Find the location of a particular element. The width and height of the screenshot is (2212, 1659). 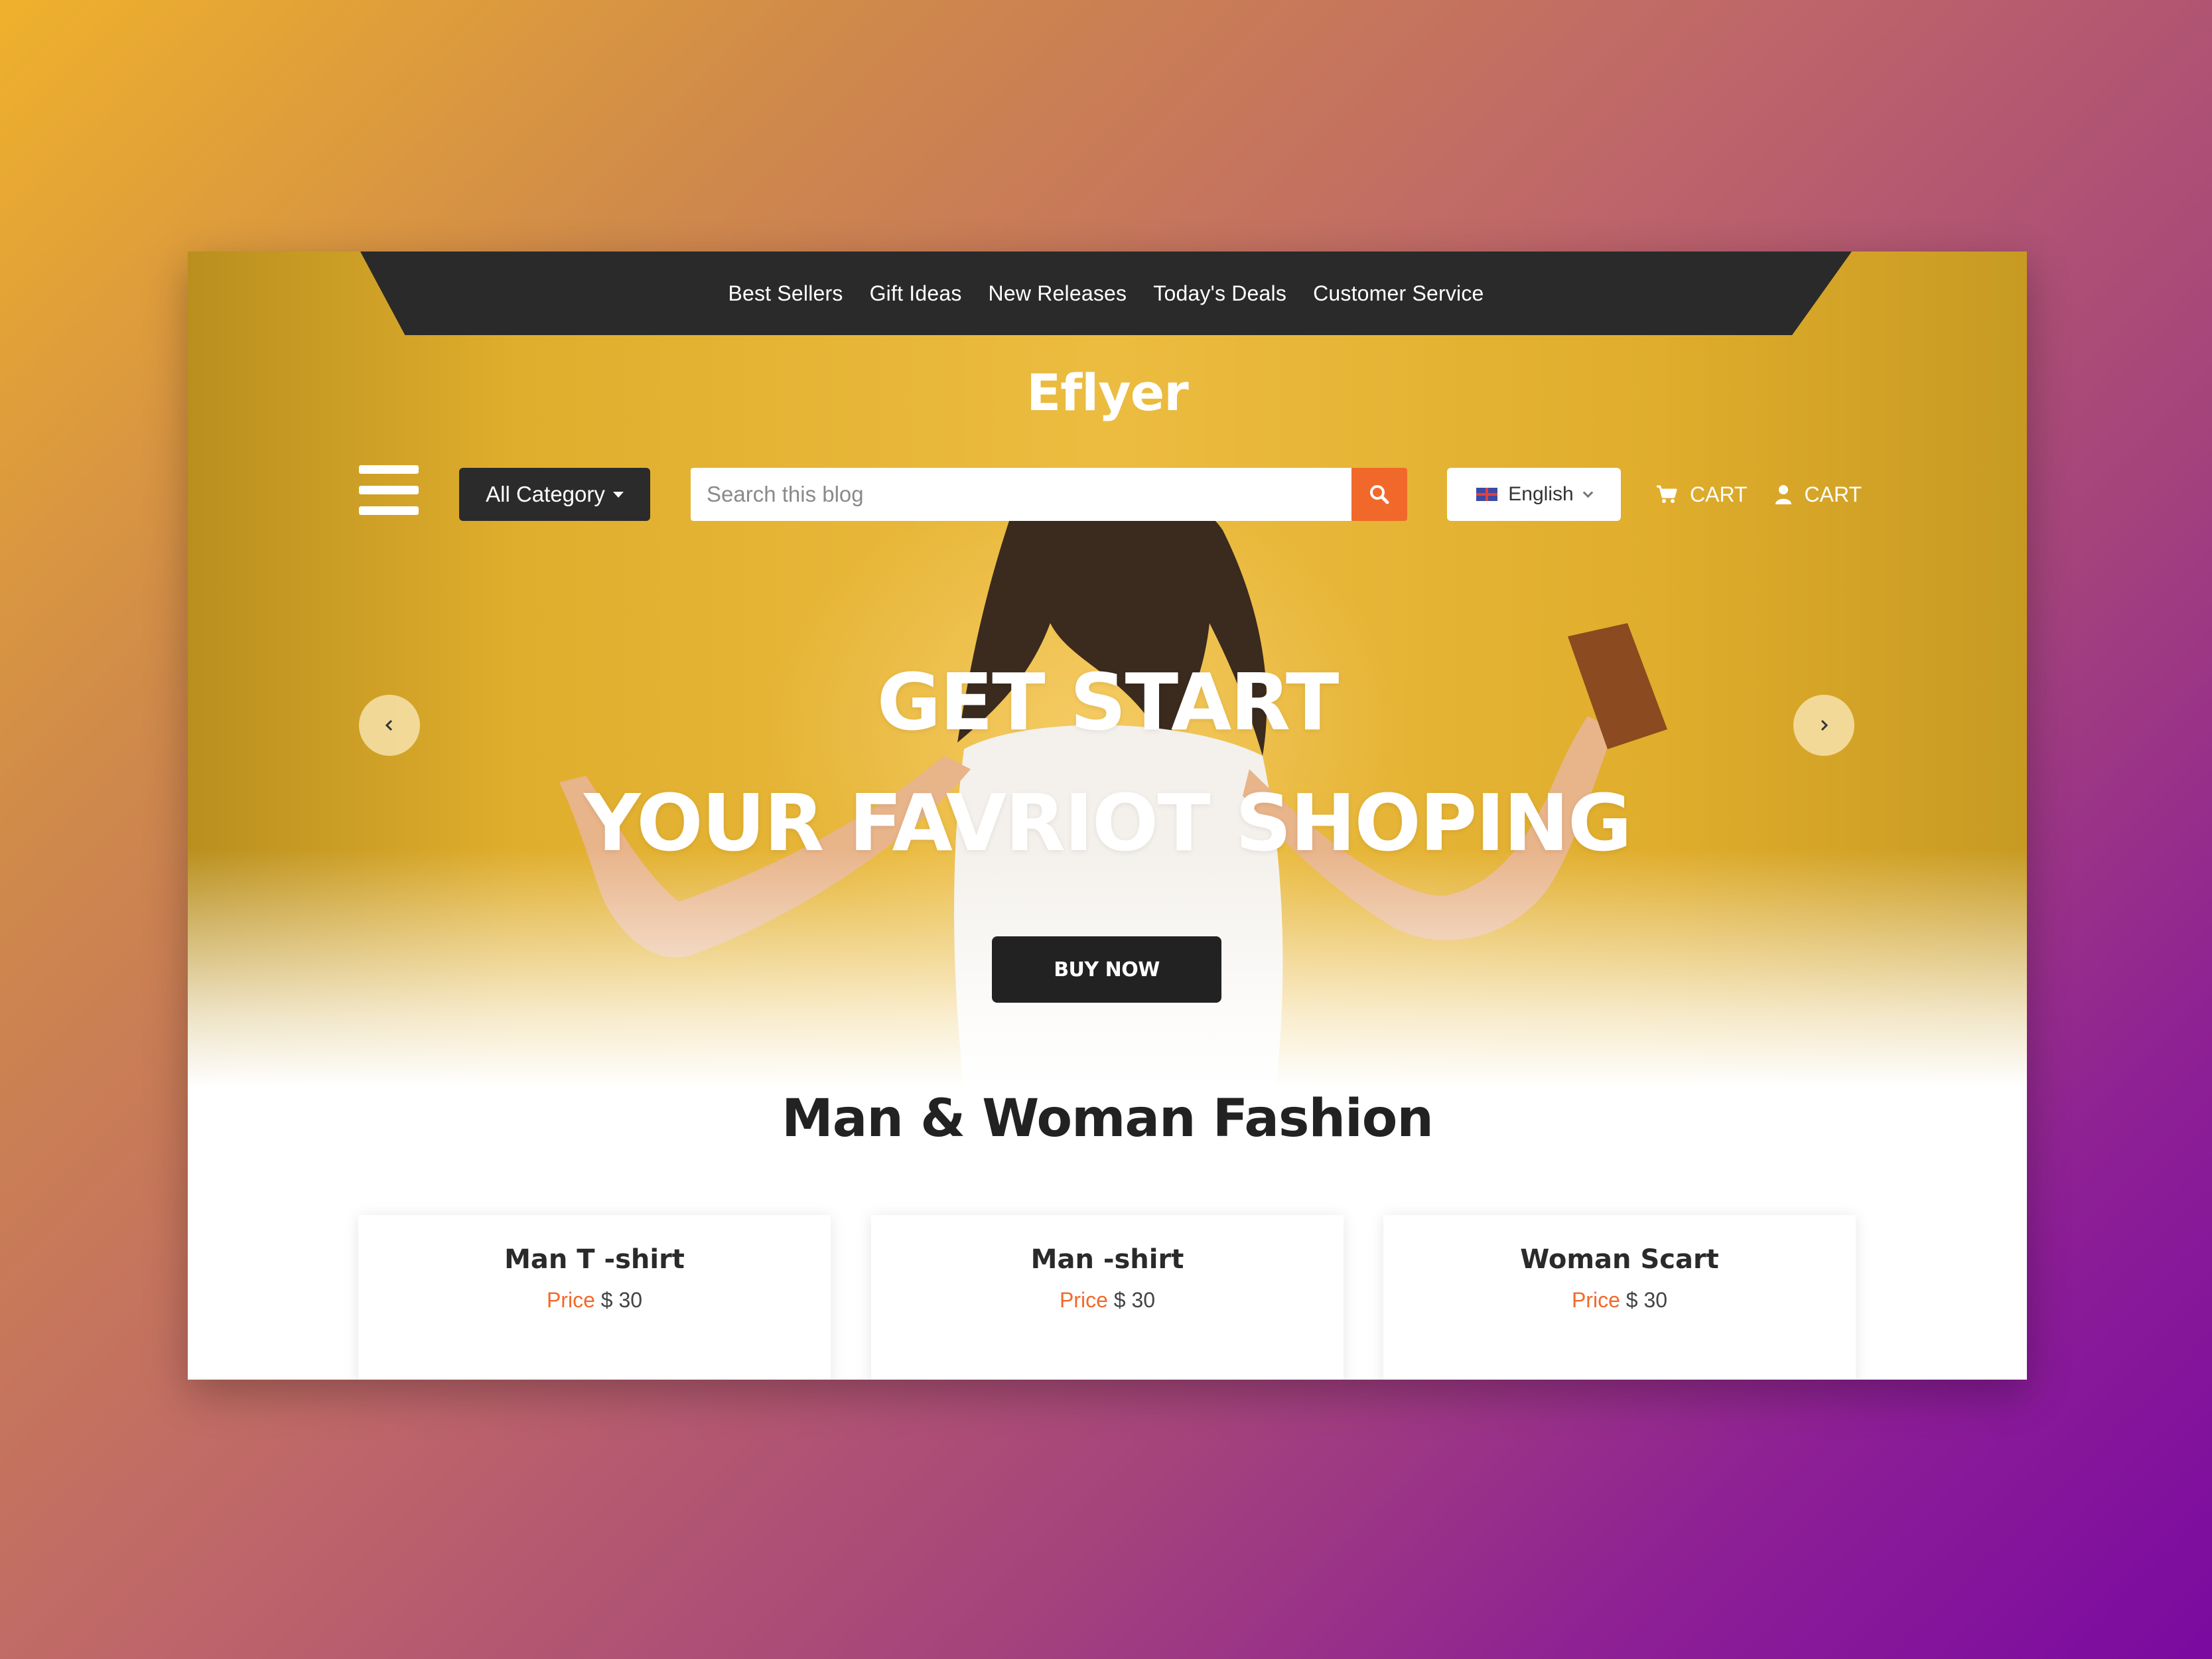

product-card: Man -shirt Price $ 30 is located at coordinates (1107, 1297).